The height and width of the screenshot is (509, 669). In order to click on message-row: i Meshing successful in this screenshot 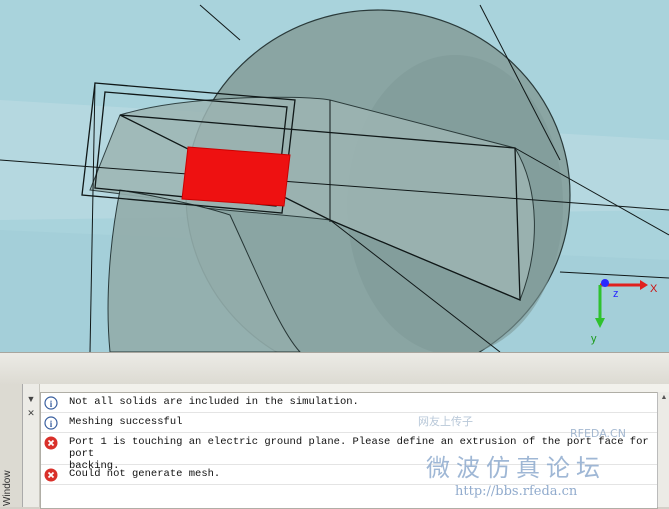, I will do `click(349, 423)`.